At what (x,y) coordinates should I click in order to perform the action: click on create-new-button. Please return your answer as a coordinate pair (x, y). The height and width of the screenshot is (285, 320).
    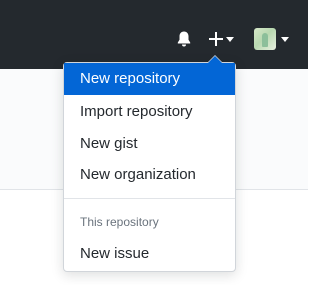
    Looking at the image, I should click on (224, 39).